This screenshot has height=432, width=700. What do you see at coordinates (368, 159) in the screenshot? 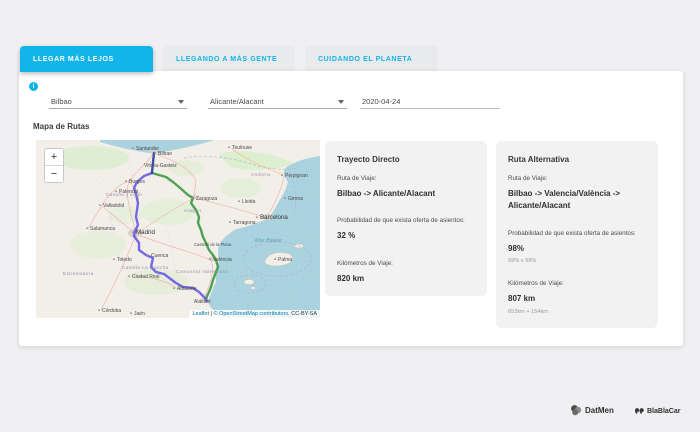
I see `panel-title: Trayecto Directo` at bounding box center [368, 159].